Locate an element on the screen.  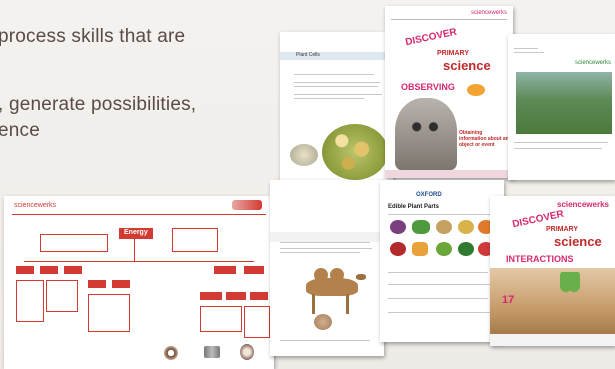
food-title: Edible Plant Parts is located at coordinates (414, 207).